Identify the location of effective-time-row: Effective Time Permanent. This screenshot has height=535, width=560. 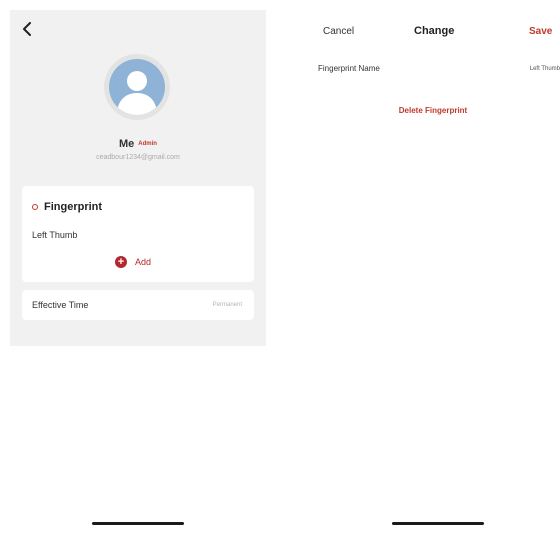
(138, 305).